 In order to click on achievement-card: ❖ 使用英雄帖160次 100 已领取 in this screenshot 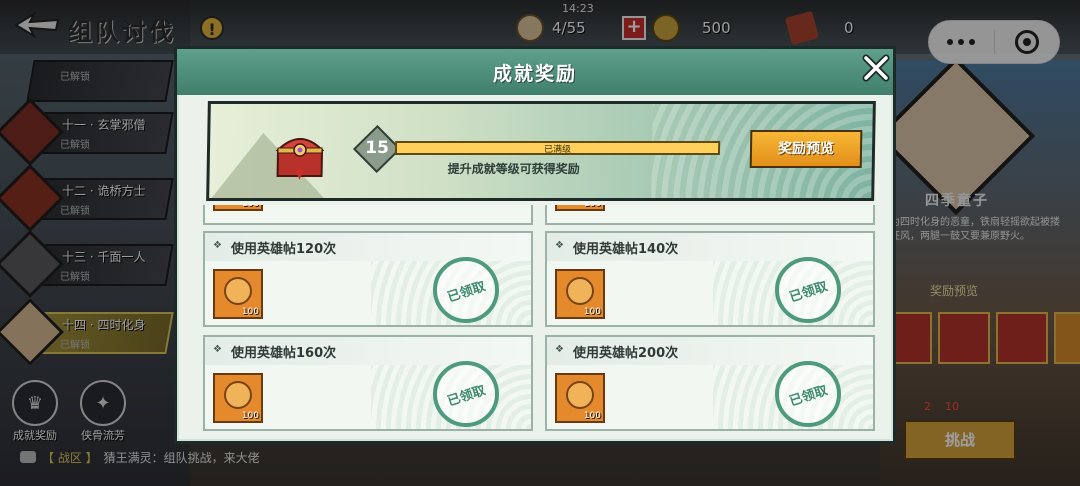, I will do `click(368, 383)`.